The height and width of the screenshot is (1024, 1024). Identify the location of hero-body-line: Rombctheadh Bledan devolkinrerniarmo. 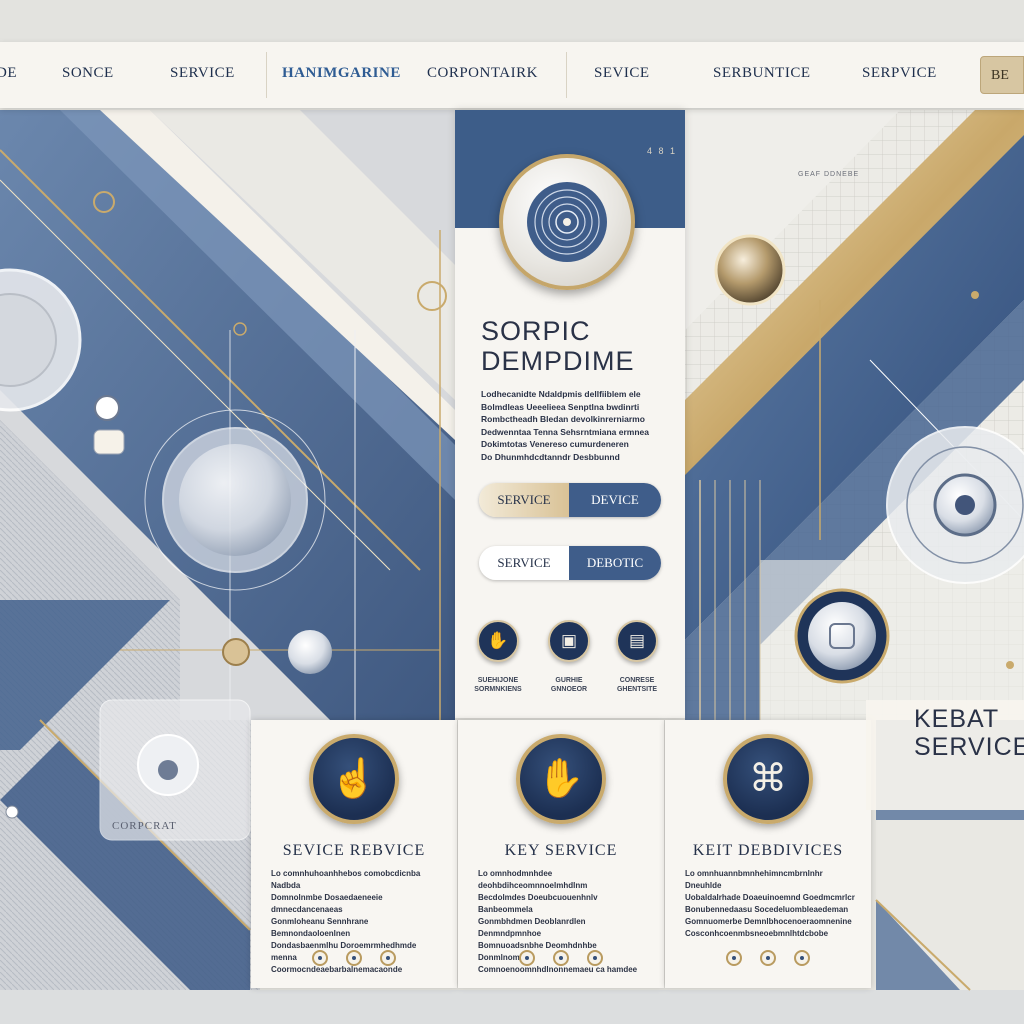
(563, 419).